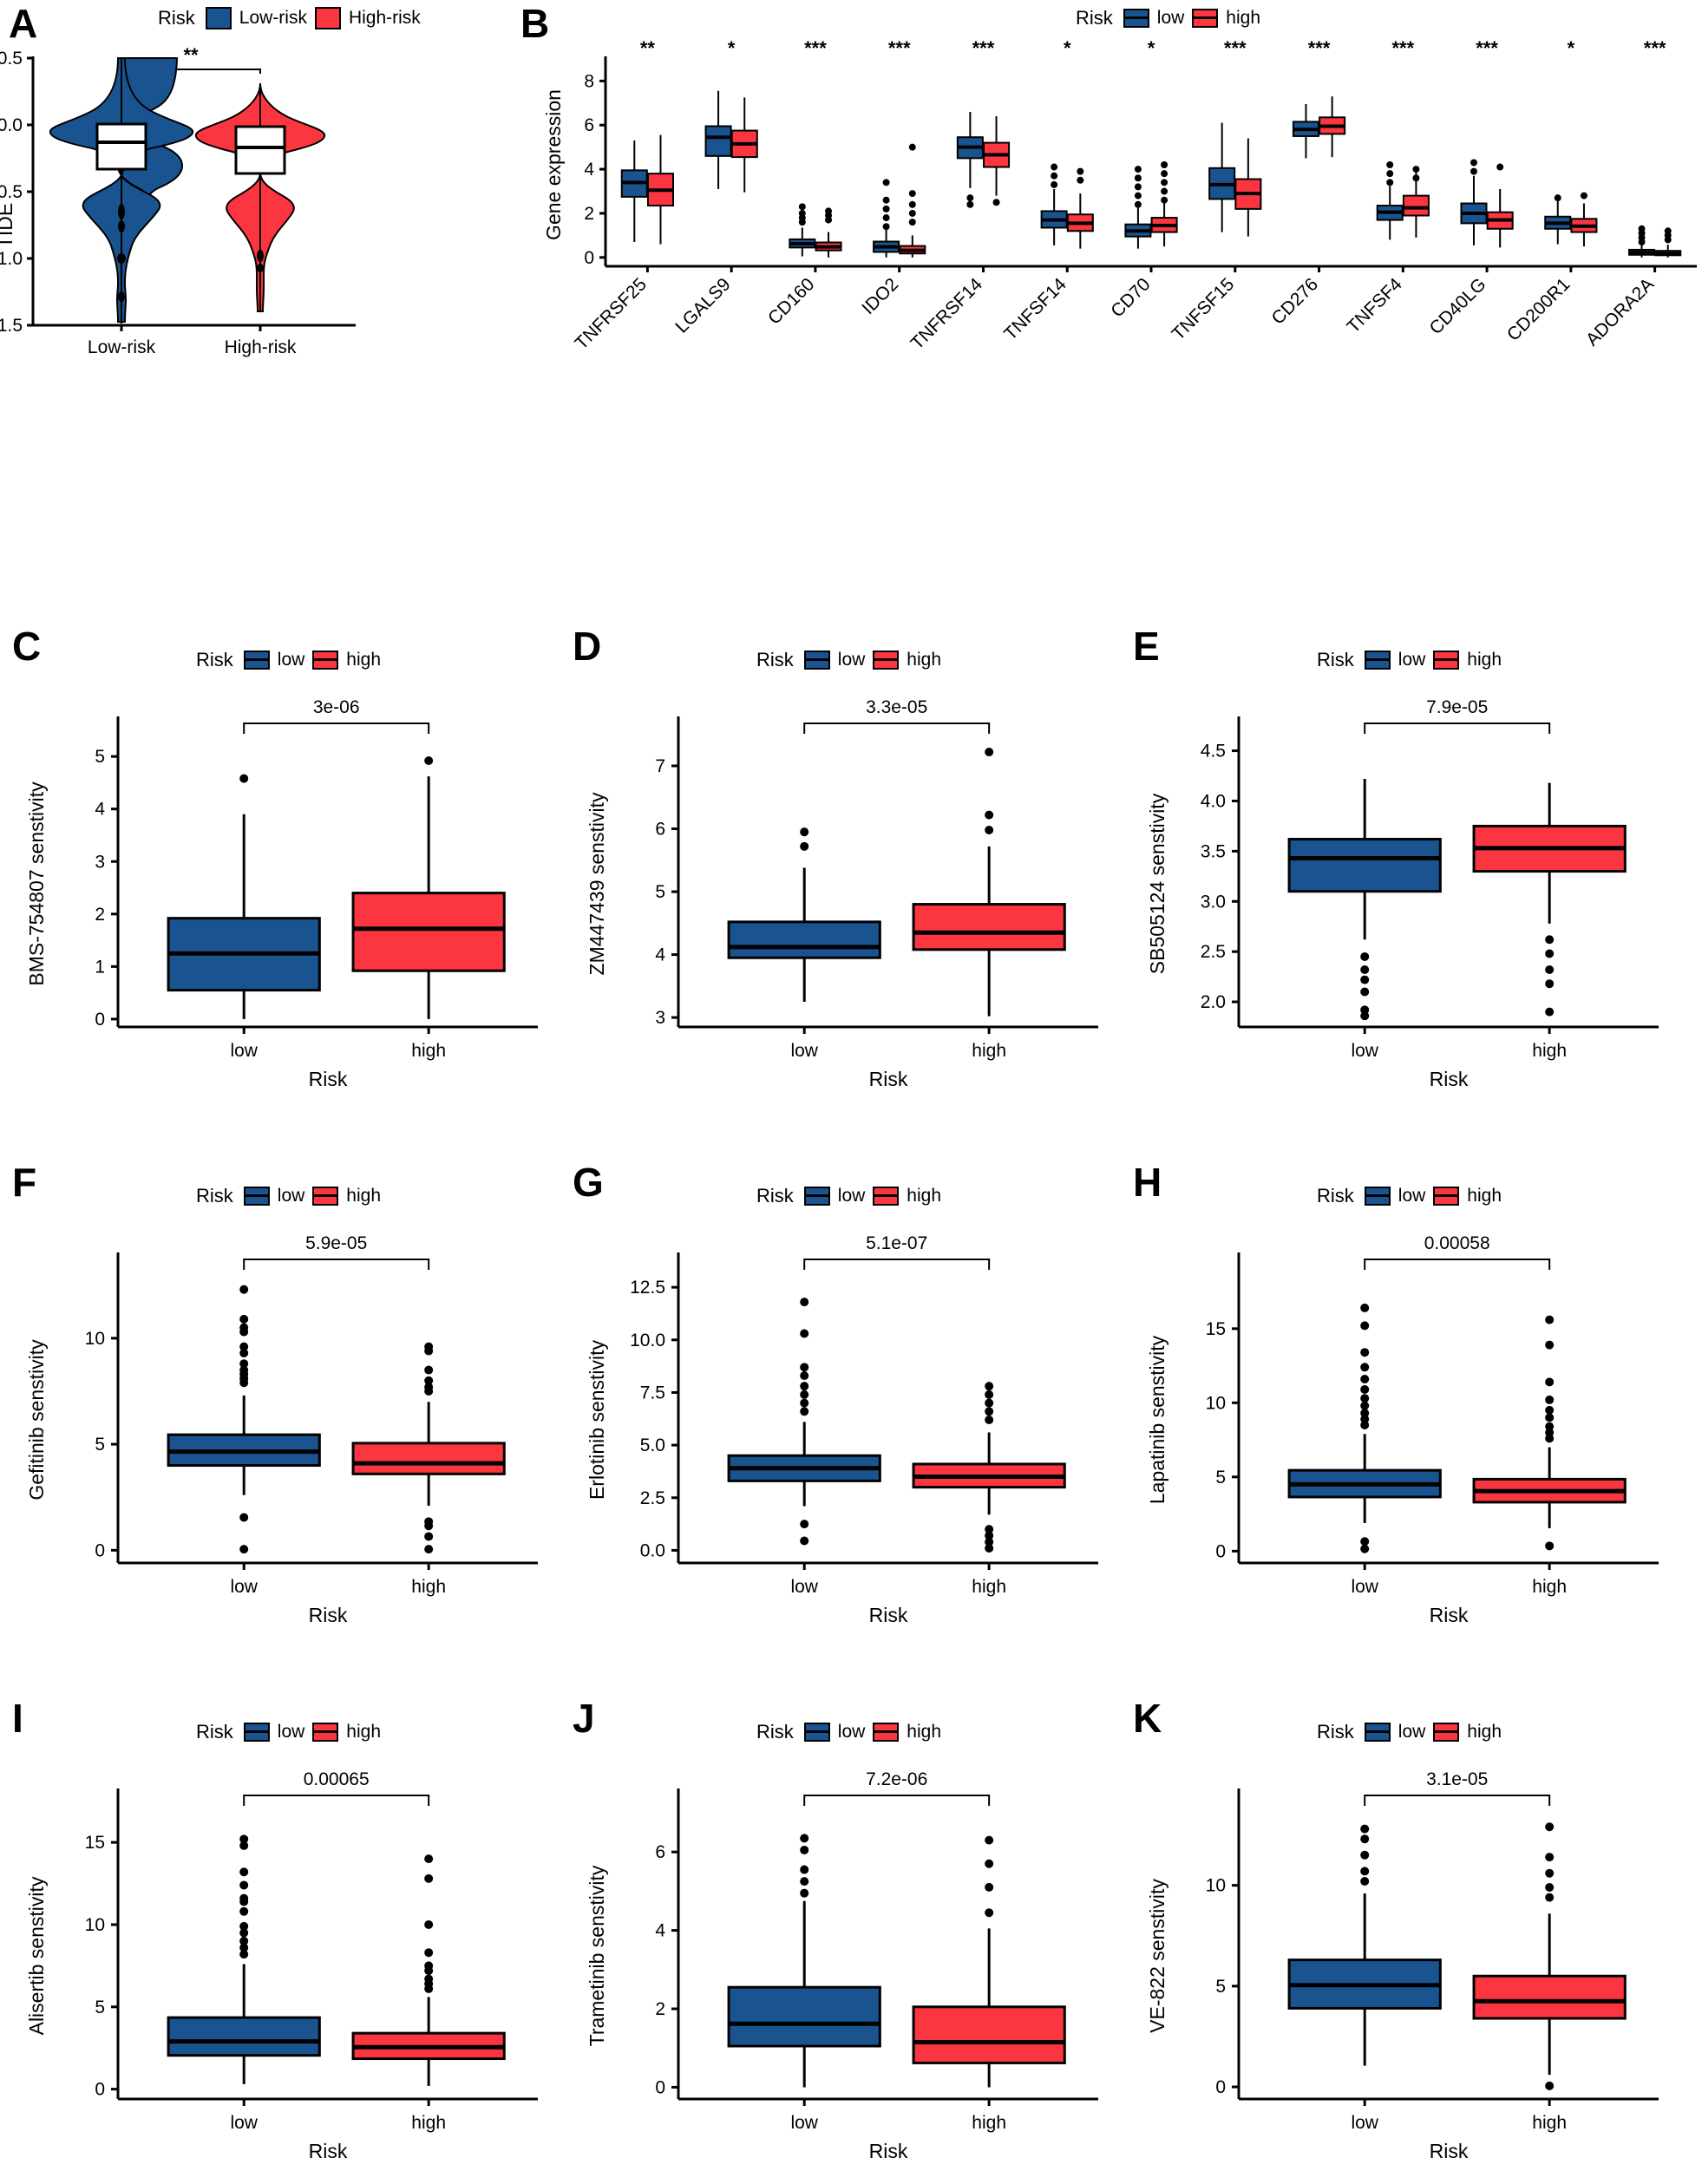 This screenshot has height=2184, width=1702. Describe the element at coordinates (1620, 312) in the screenshot. I see `xtick: ADORA2A` at that location.